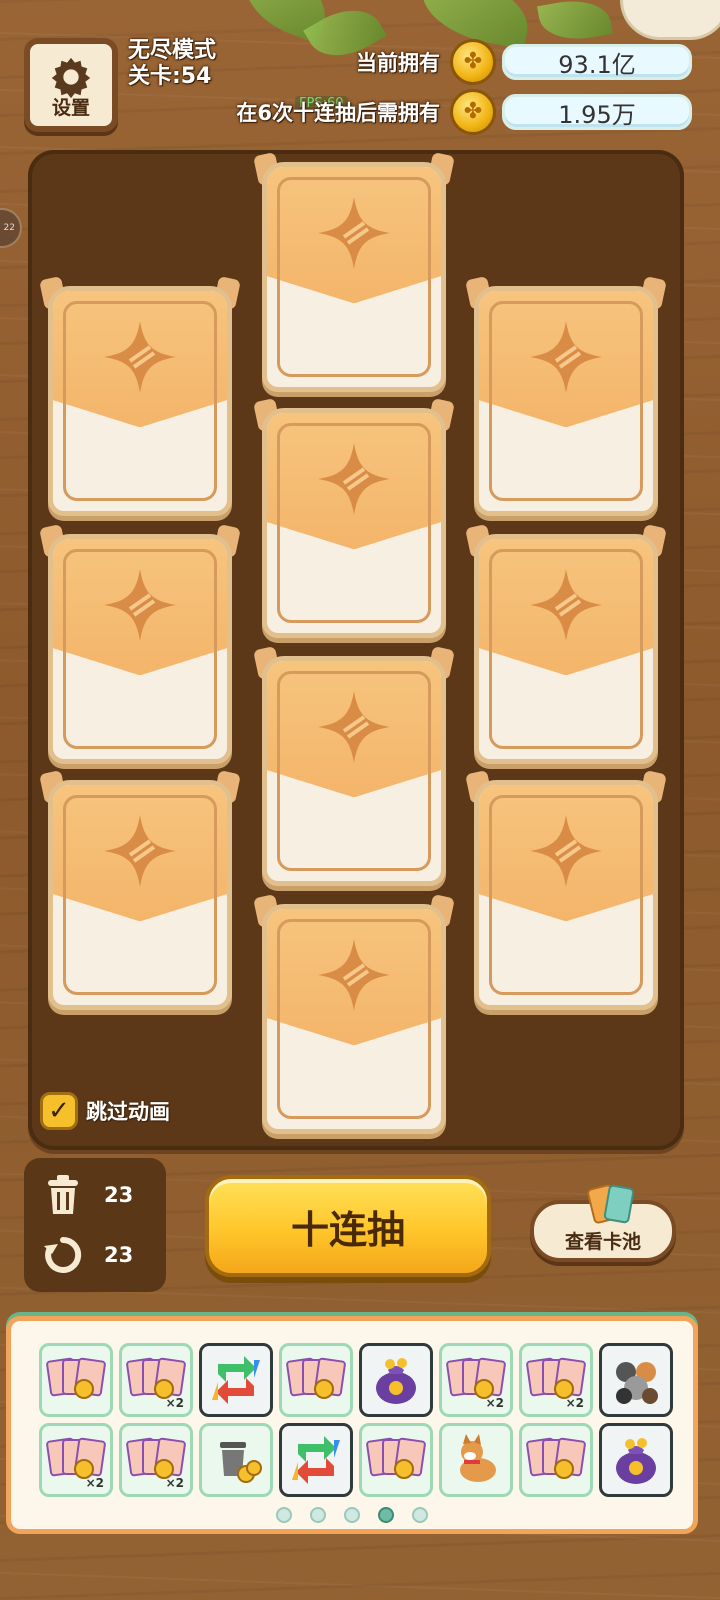 Image resolution: width=720 pixels, height=1600 pixels. Describe the element at coordinates (95, 1225) in the screenshot. I see `counter-panel: 23 23` at that location.